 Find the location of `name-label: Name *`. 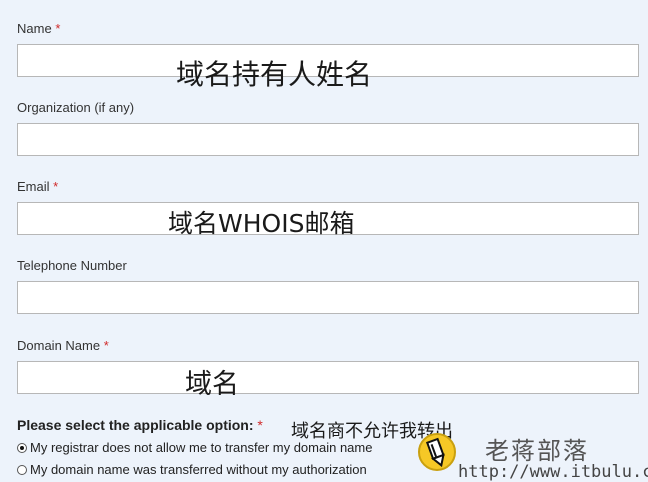

name-label: Name * is located at coordinates (39, 28).